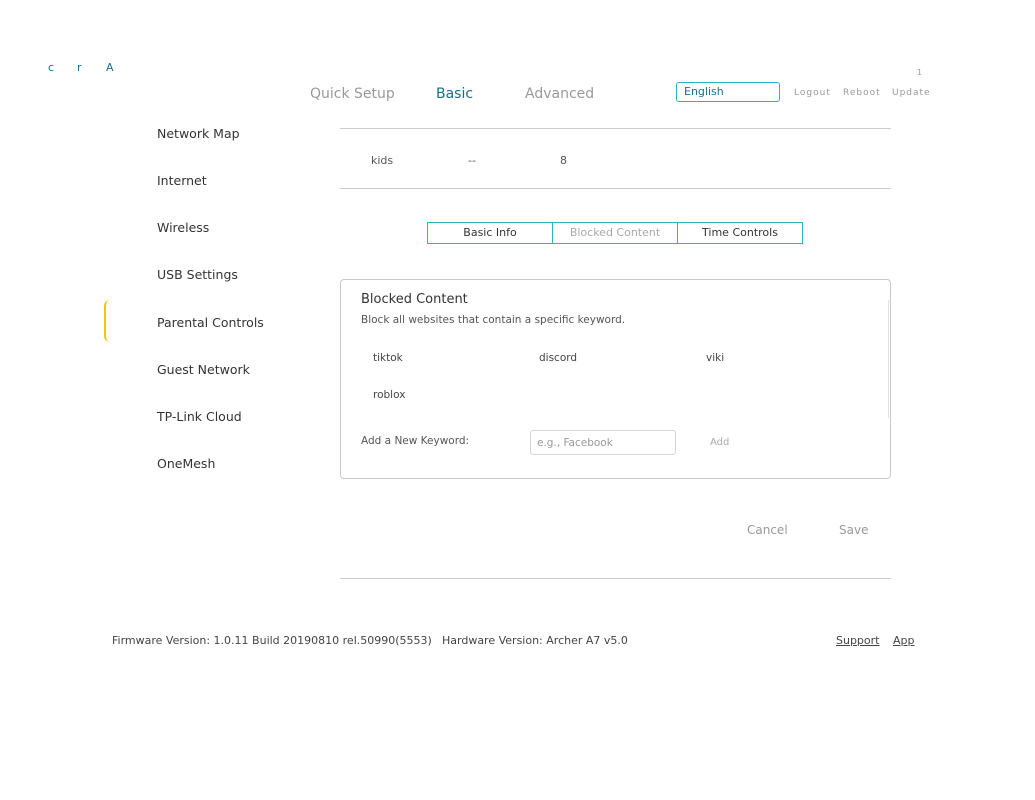 Image resolution: width=1035 pixels, height=800 pixels. I want to click on tab-basic: Basic, so click(454, 94).